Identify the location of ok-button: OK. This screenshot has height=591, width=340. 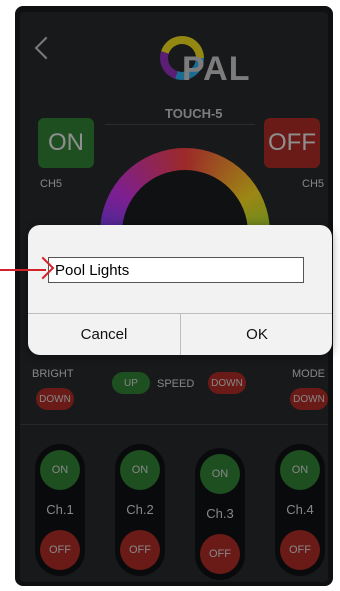
(256, 334).